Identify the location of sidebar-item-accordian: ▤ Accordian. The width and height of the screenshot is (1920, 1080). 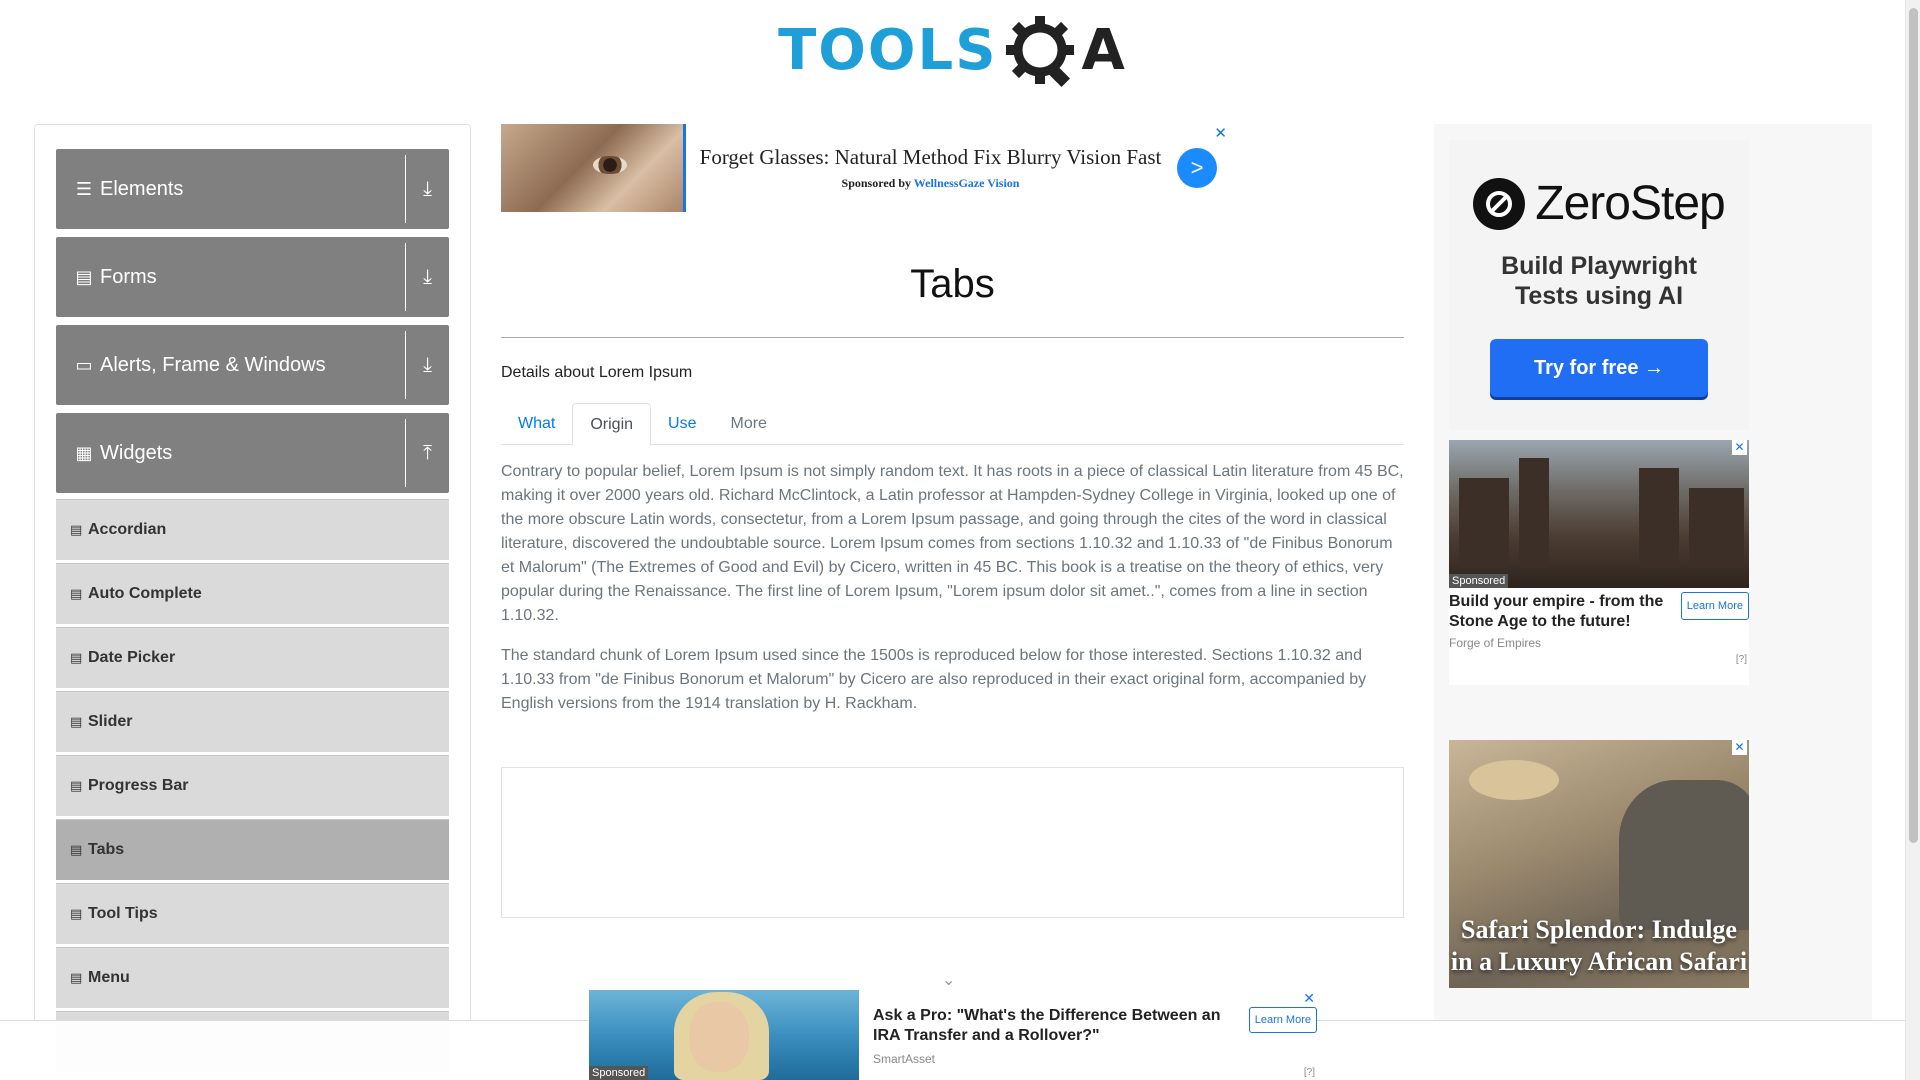
(252, 530).